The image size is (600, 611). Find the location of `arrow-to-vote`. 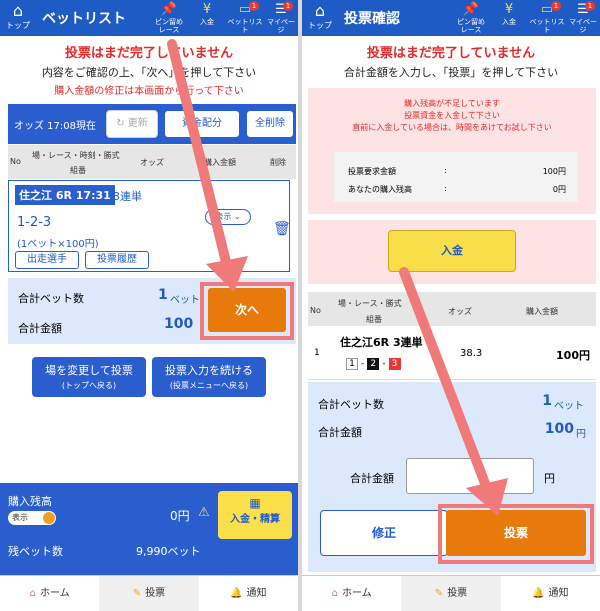

arrow-to-vote is located at coordinates (453, 391).